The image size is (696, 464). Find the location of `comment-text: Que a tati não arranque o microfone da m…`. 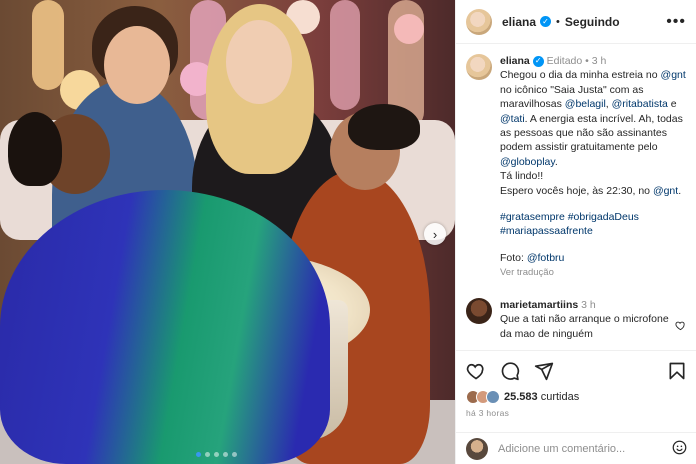

comment-text: Que a tati não arranque o microfone da m… is located at coordinates (584, 326).